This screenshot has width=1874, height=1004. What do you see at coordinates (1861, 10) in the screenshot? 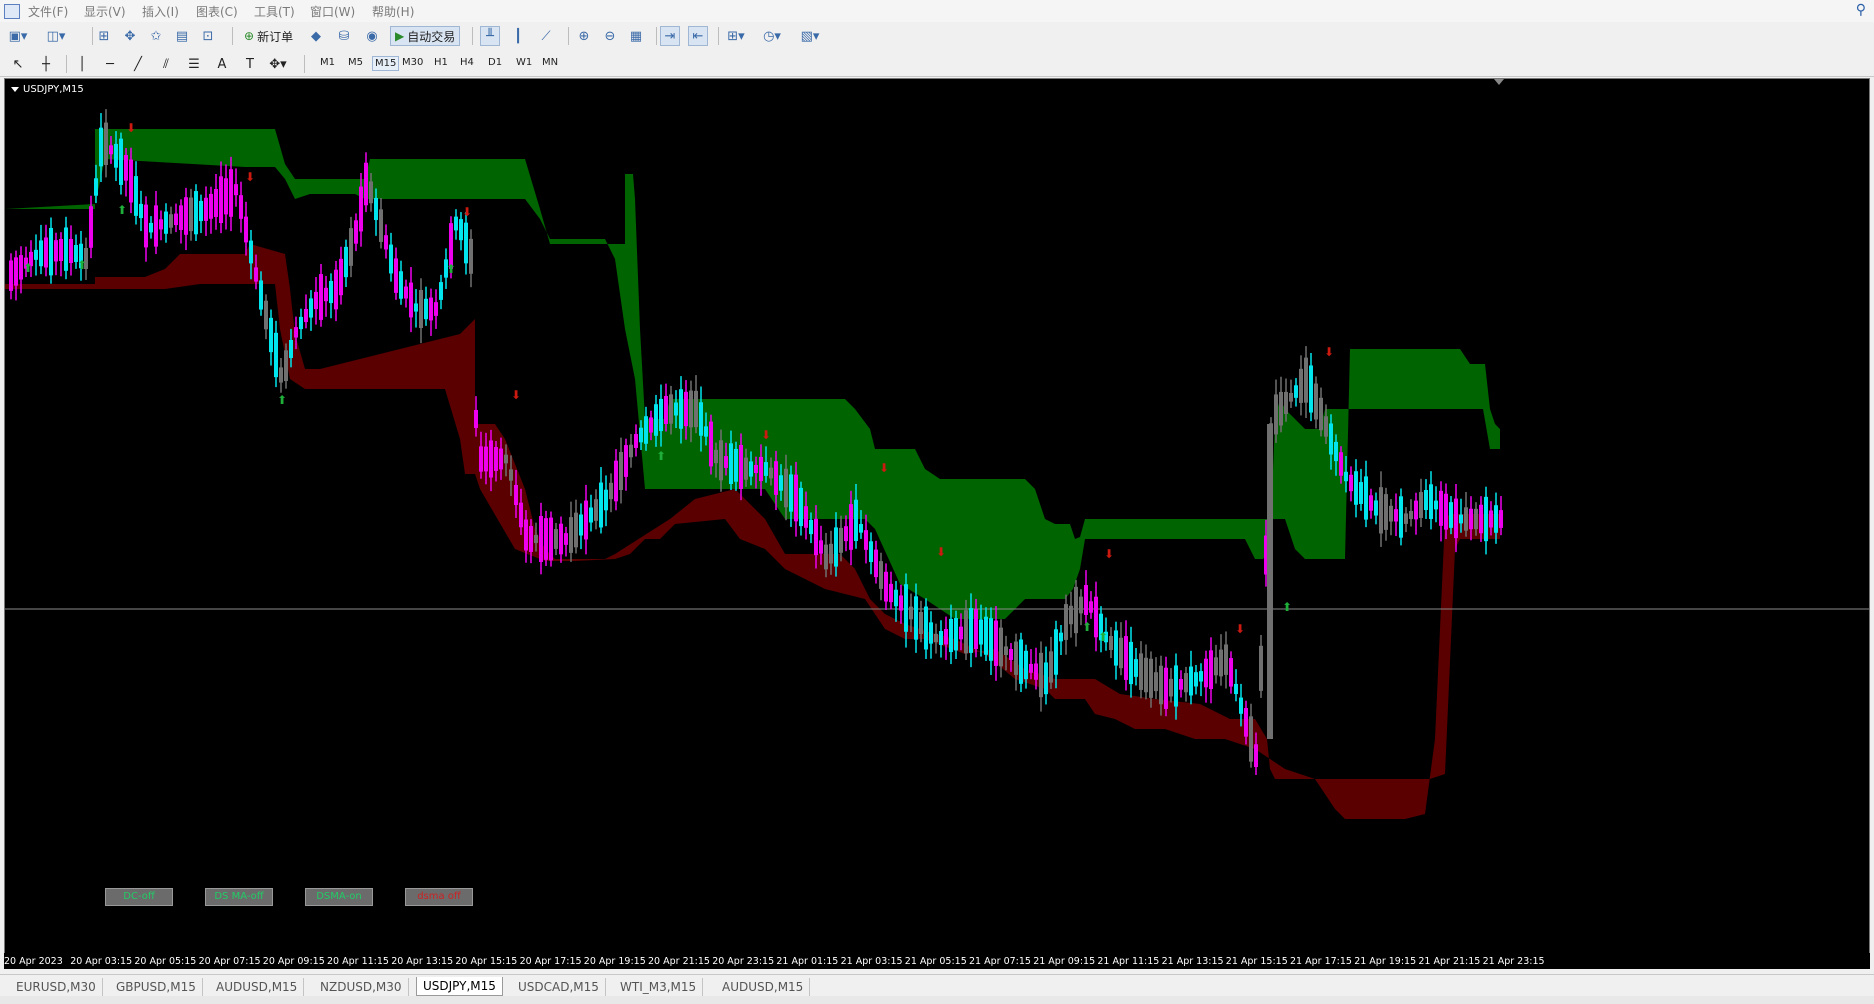
I see `search-icon: ⚲` at bounding box center [1861, 10].